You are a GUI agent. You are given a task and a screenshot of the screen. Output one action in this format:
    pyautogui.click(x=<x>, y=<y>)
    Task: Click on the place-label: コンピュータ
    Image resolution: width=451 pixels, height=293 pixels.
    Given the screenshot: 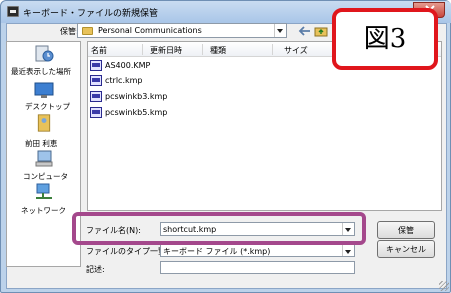 What is the action you would take?
    pyautogui.click(x=45, y=176)
    